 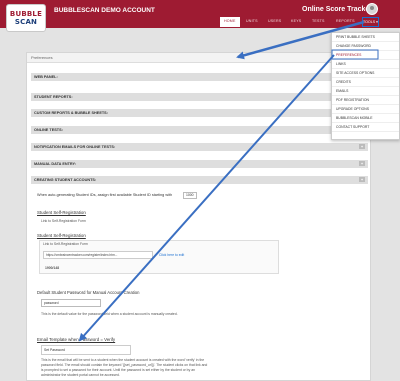 What do you see at coordinates (199, 164) in the screenshot?
I see `section-manual-data-entry: MANUAL DATA ENTRY: +` at bounding box center [199, 164].